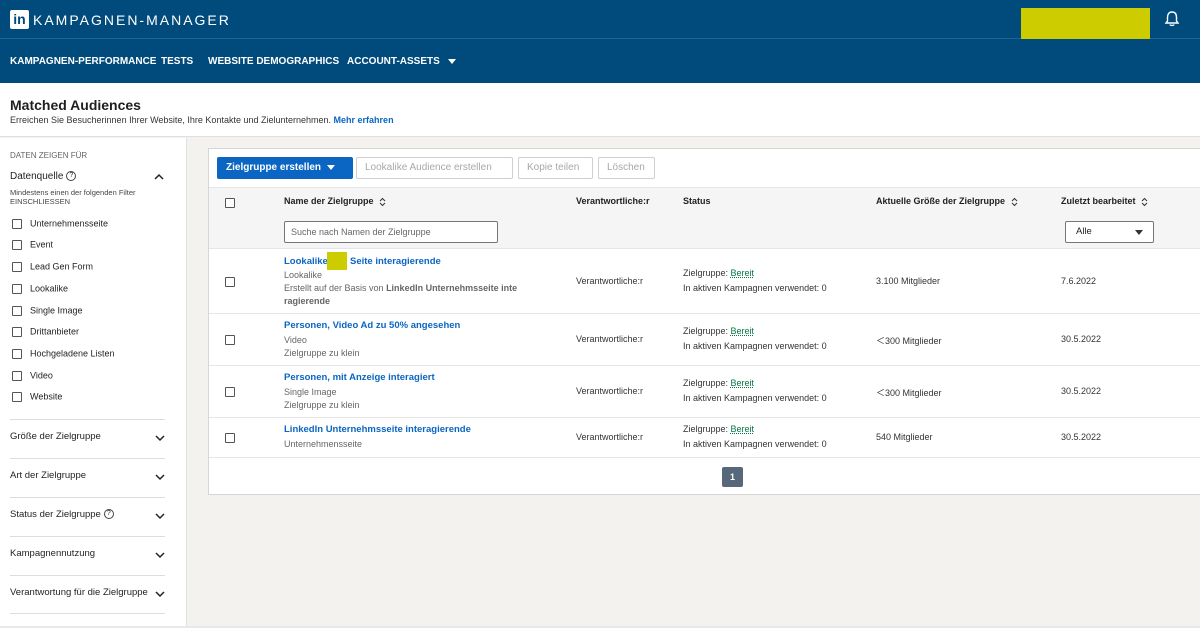 This screenshot has width=1200, height=628. Describe the element at coordinates (62, 266) in the screenshot. I see `filter-label: Lead Gen Form` at that location.